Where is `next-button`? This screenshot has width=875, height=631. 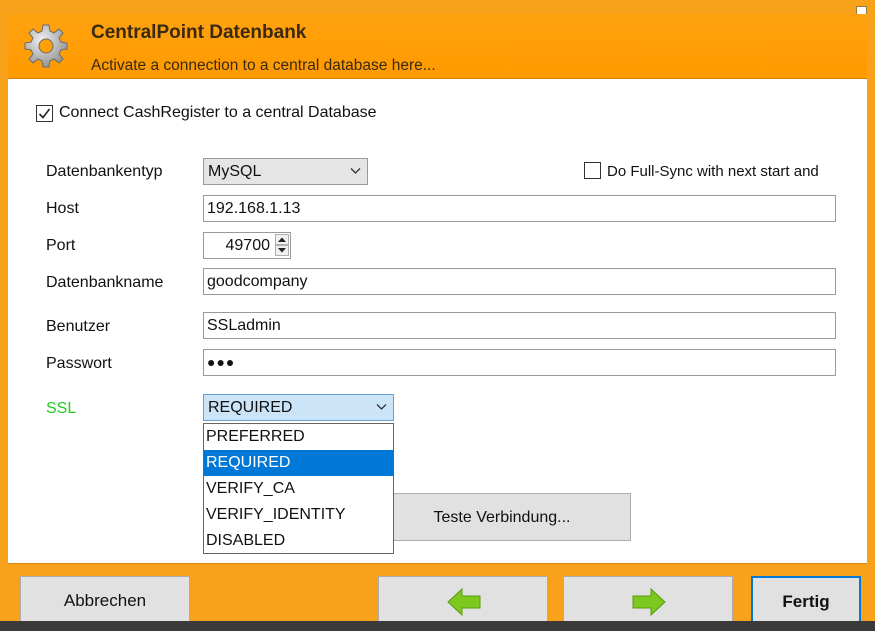
next-button is located at coordinates (648, 600).